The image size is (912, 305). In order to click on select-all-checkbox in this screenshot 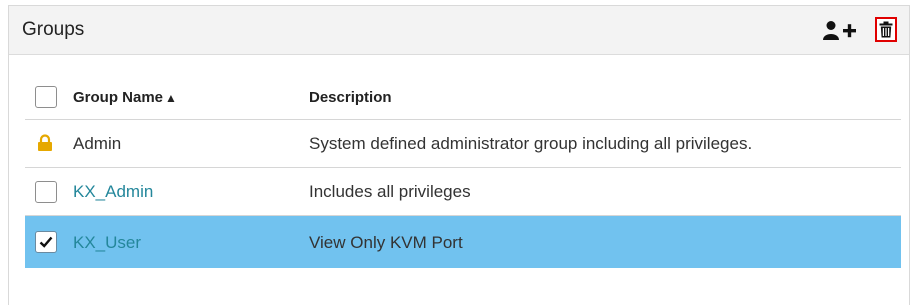, I will do `click(46, 97)`.